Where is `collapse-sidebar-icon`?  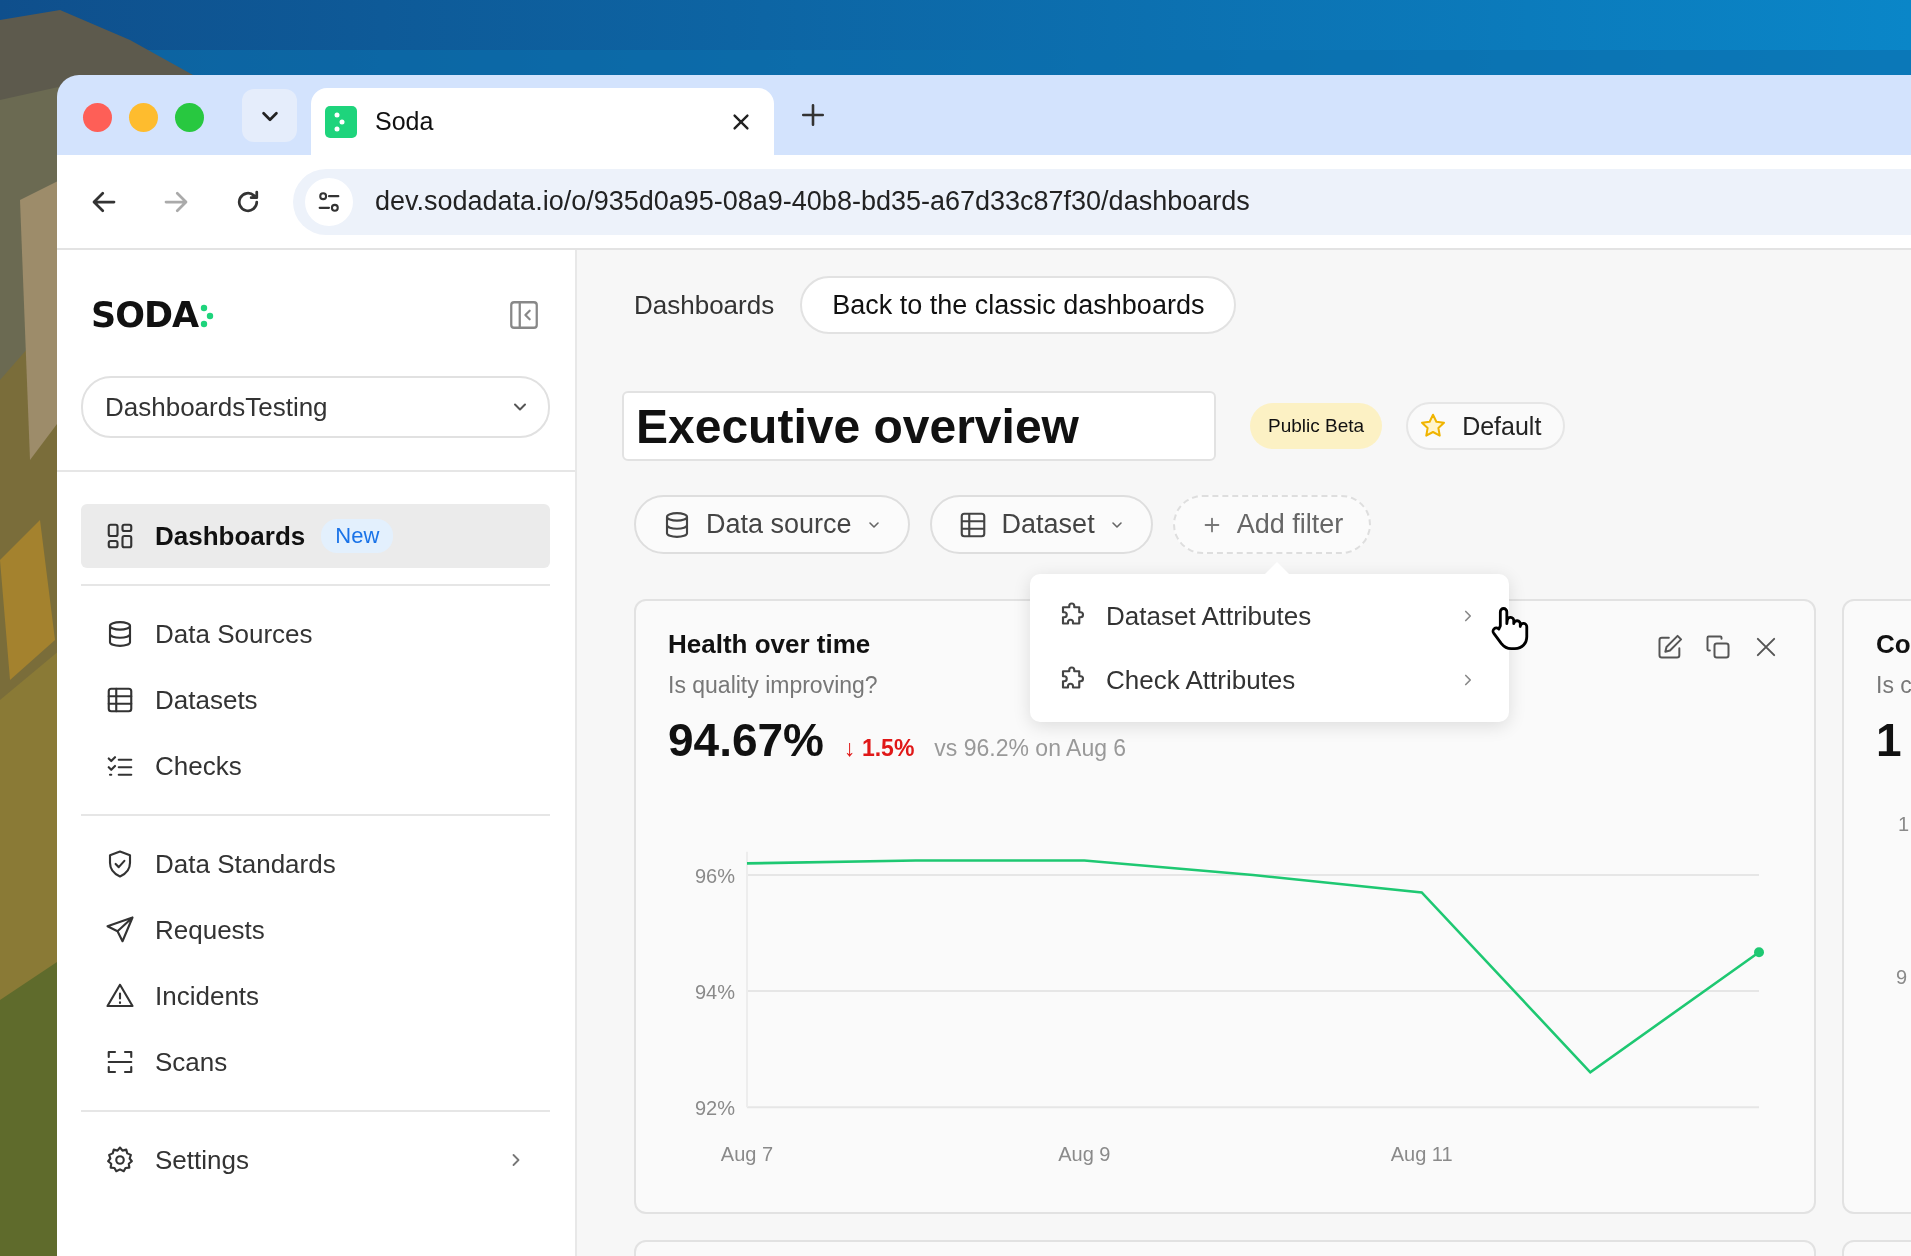 collapse-sidebar-icon is located at coordinates (524, 315).